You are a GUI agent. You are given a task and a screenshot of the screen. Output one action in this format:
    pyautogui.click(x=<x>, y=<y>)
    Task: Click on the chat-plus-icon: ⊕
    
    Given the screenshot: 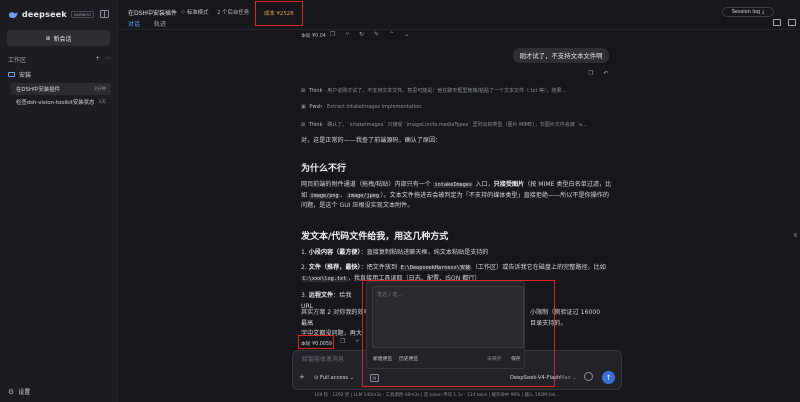 What is the action you would take?
    pyautogui.click(x=48, y=38)
    